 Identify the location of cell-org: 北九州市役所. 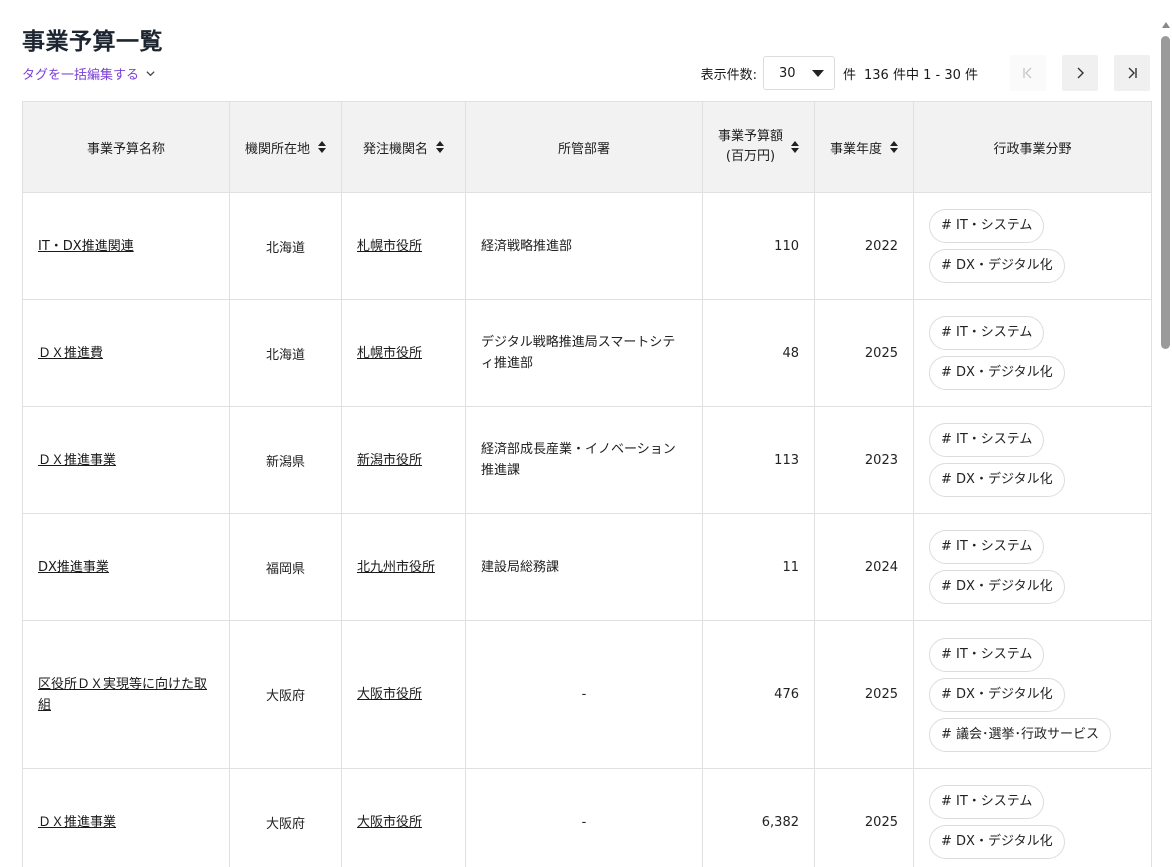
(403, 567).